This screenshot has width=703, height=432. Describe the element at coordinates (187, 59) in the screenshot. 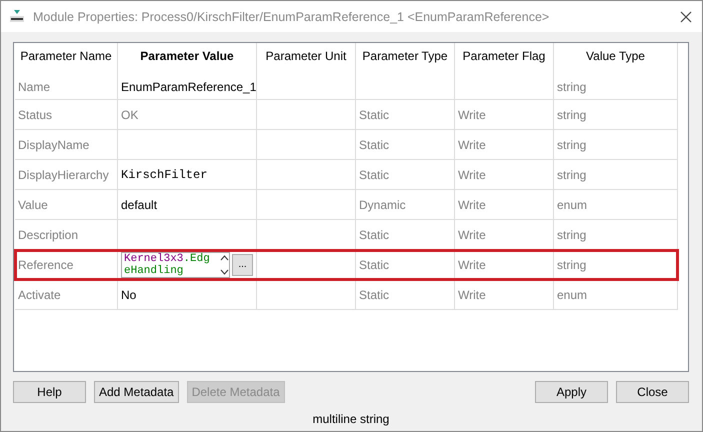

I see `column-header: Parameter Value` at that location.